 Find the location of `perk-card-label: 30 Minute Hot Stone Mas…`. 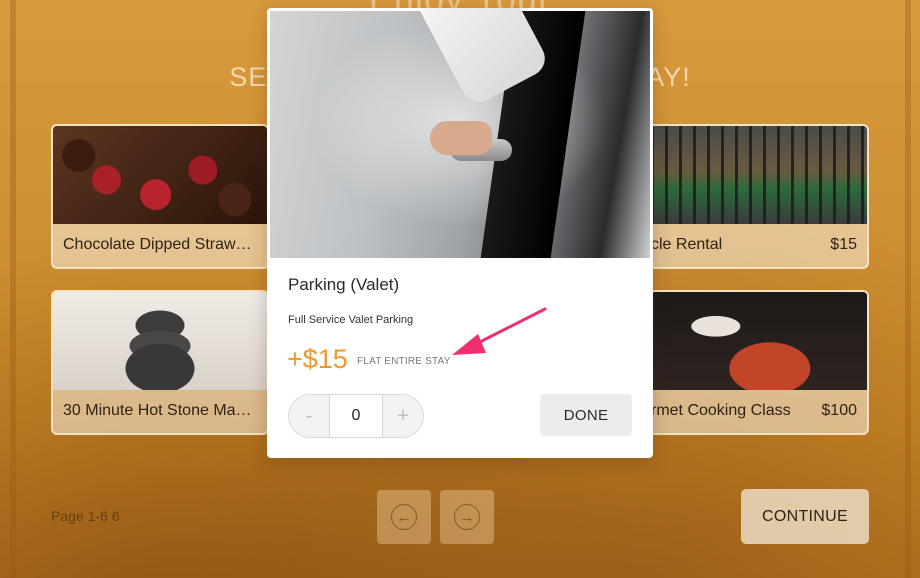

perk-card-label: 30 Minute Hot Stone Mas… is located at coordinates (160, 410).